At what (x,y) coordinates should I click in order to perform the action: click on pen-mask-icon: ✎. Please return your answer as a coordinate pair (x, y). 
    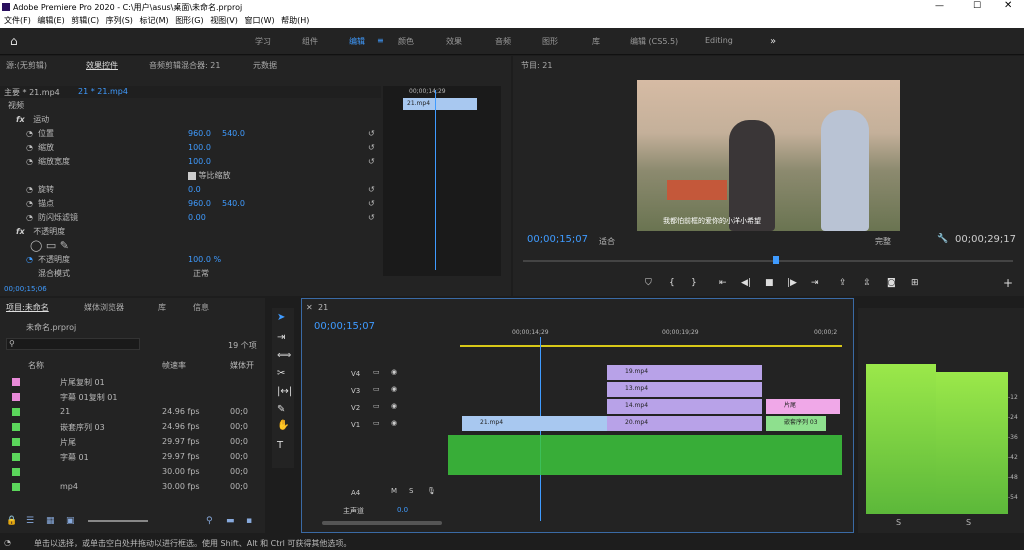
    Looking at the image, I should click on (64, 245).